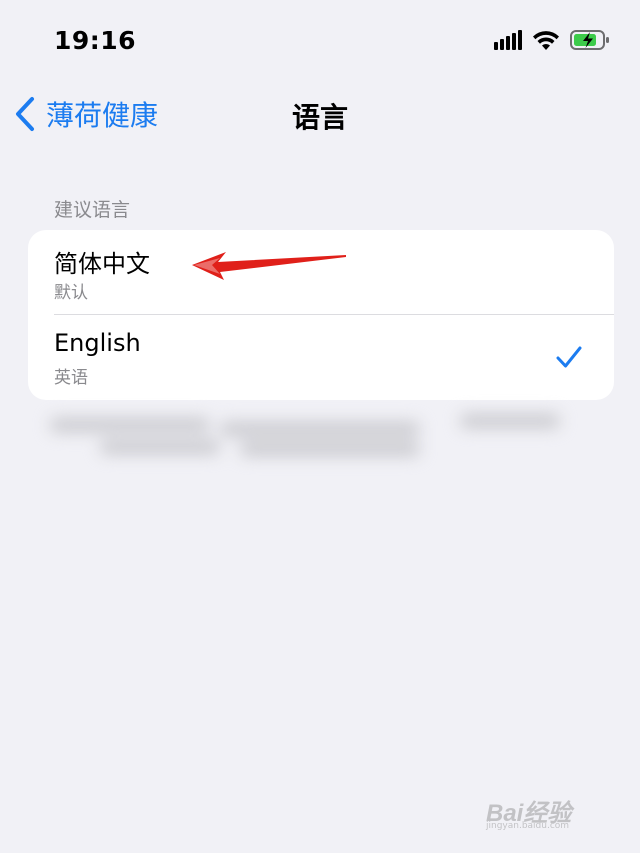 The width and height of the screenshot is (640, 853). What do you see at coordinates (528, 826) in the screenshot?
I see `watermark-sub: jingyan.baidu.com` at bounding box center [528, 826].